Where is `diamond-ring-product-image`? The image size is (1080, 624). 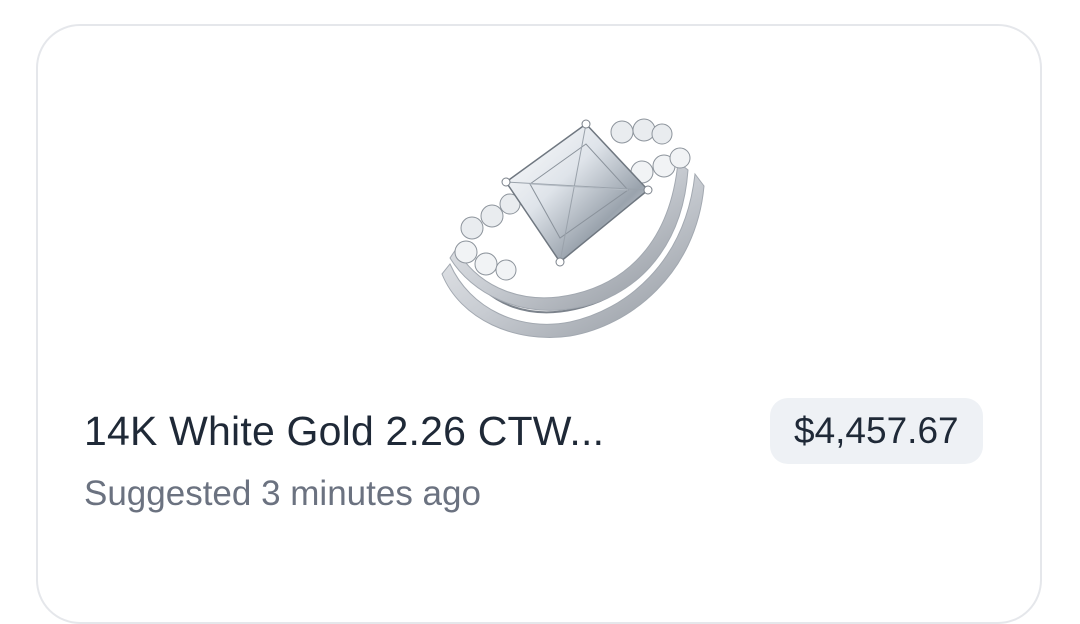
diamond-ring-product-image is located at coordinates (563, 225).